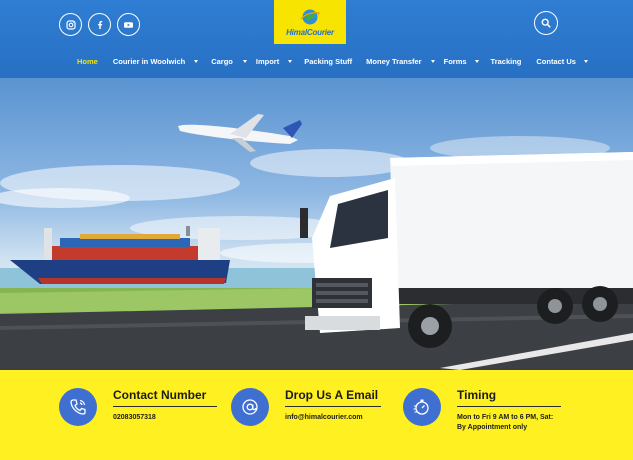 Image resolution: width=633 pixels, height=460 pixels. What do you see at coordinates (546, 23) in the screenshot?
I see `search-icon` at bounding box center [546, 23].